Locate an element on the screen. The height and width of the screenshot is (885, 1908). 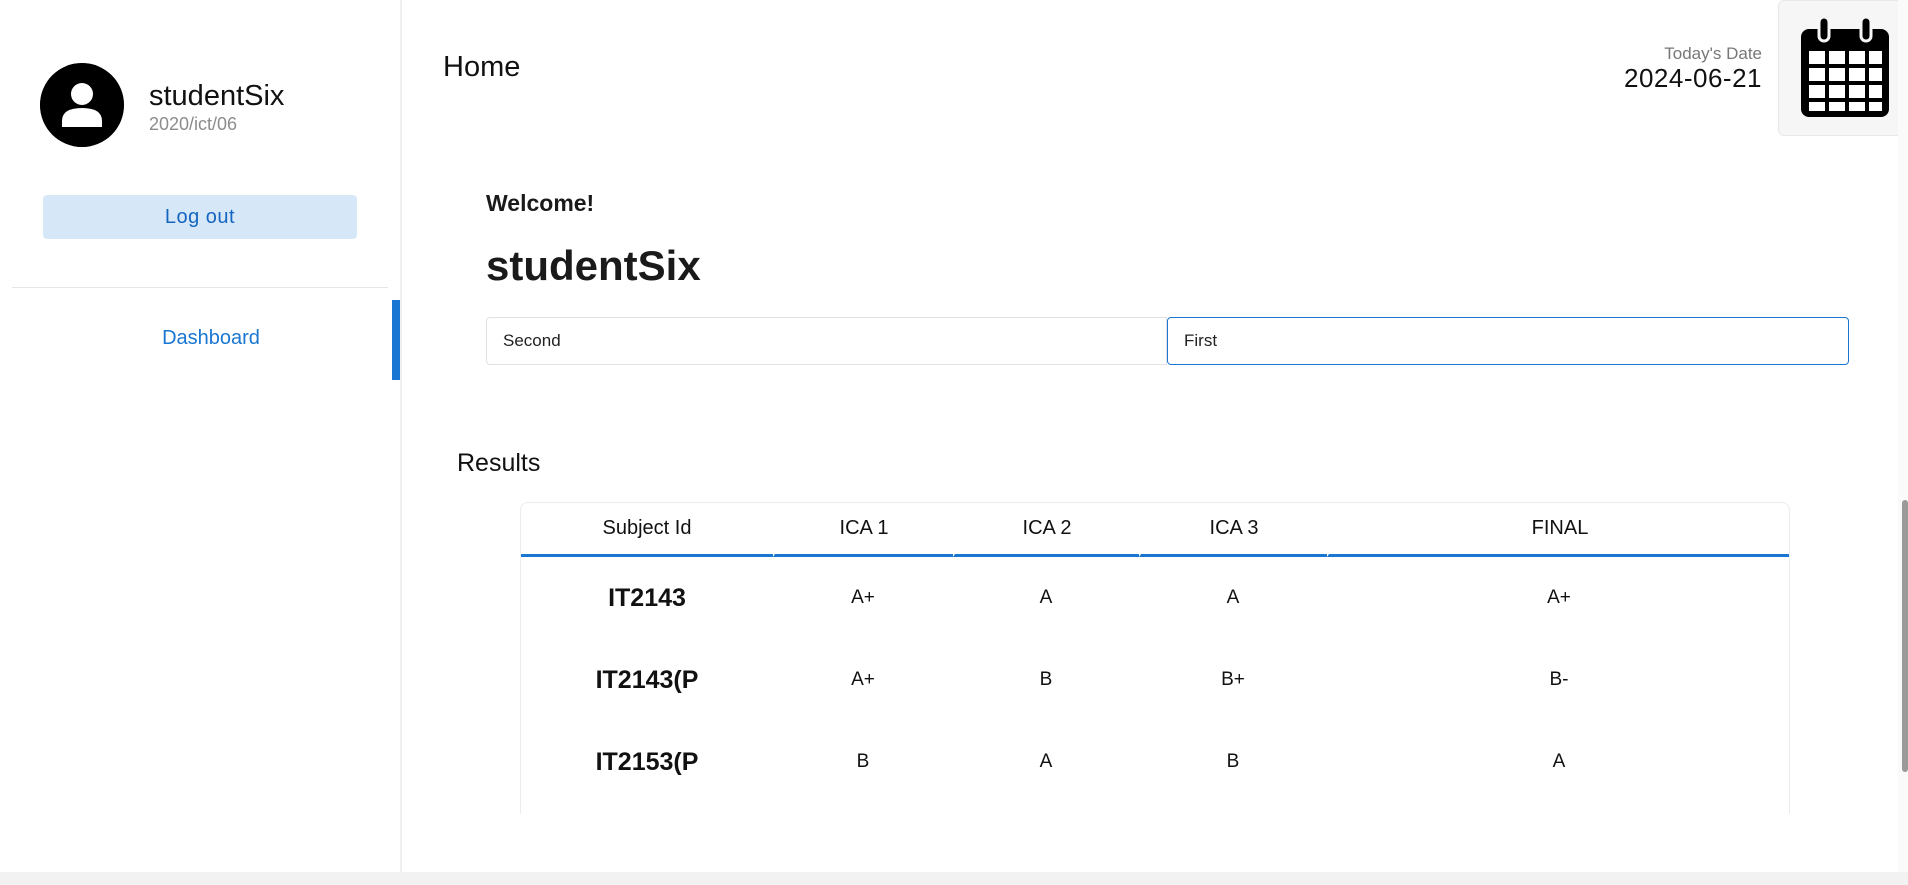
column-header-final: FINAL is located at coordinates (1558, 530).